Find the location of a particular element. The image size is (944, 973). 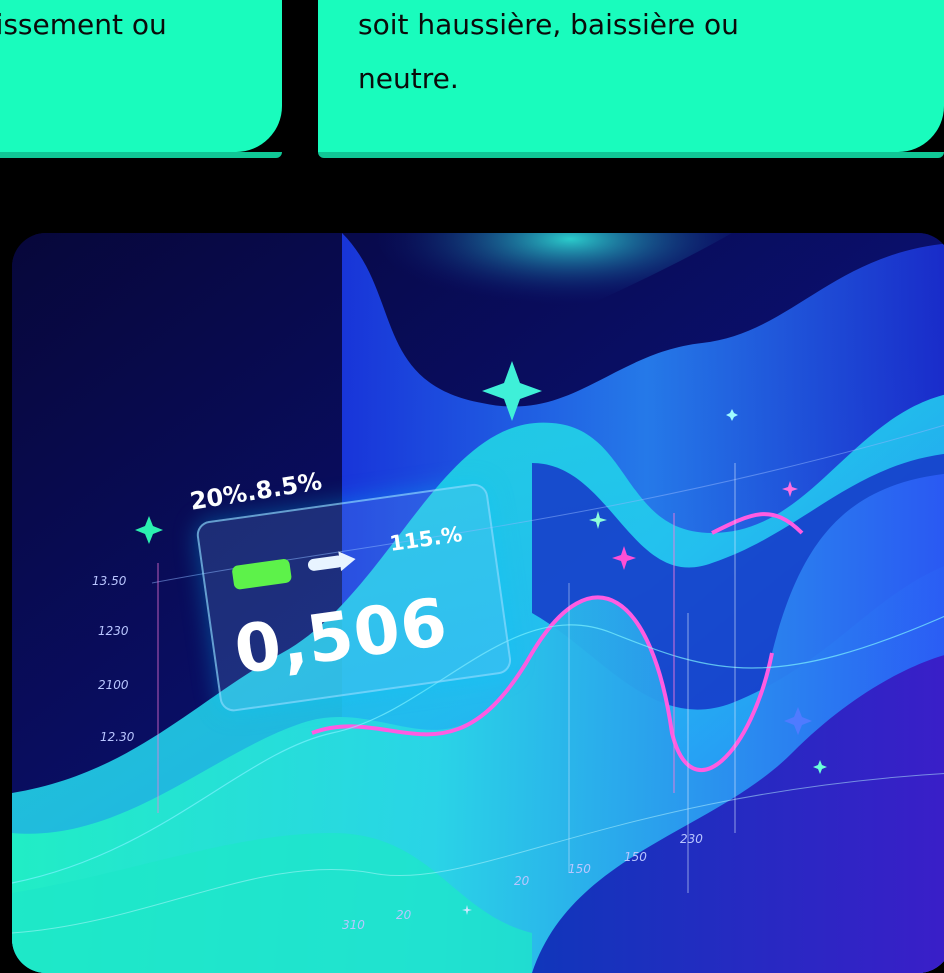

x-tick-label: 230 is located at coordinates (691, 839).